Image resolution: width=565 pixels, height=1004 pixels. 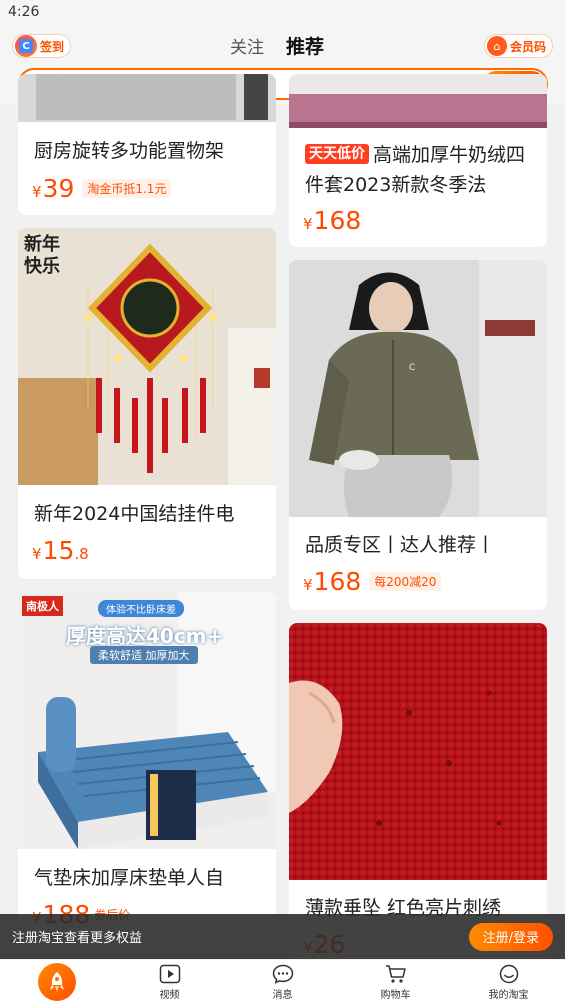 What do you see at coordinates (405, 581) in the screenshot?
I see `discount-badge: 每200减20` at bounding box center [405, 581].